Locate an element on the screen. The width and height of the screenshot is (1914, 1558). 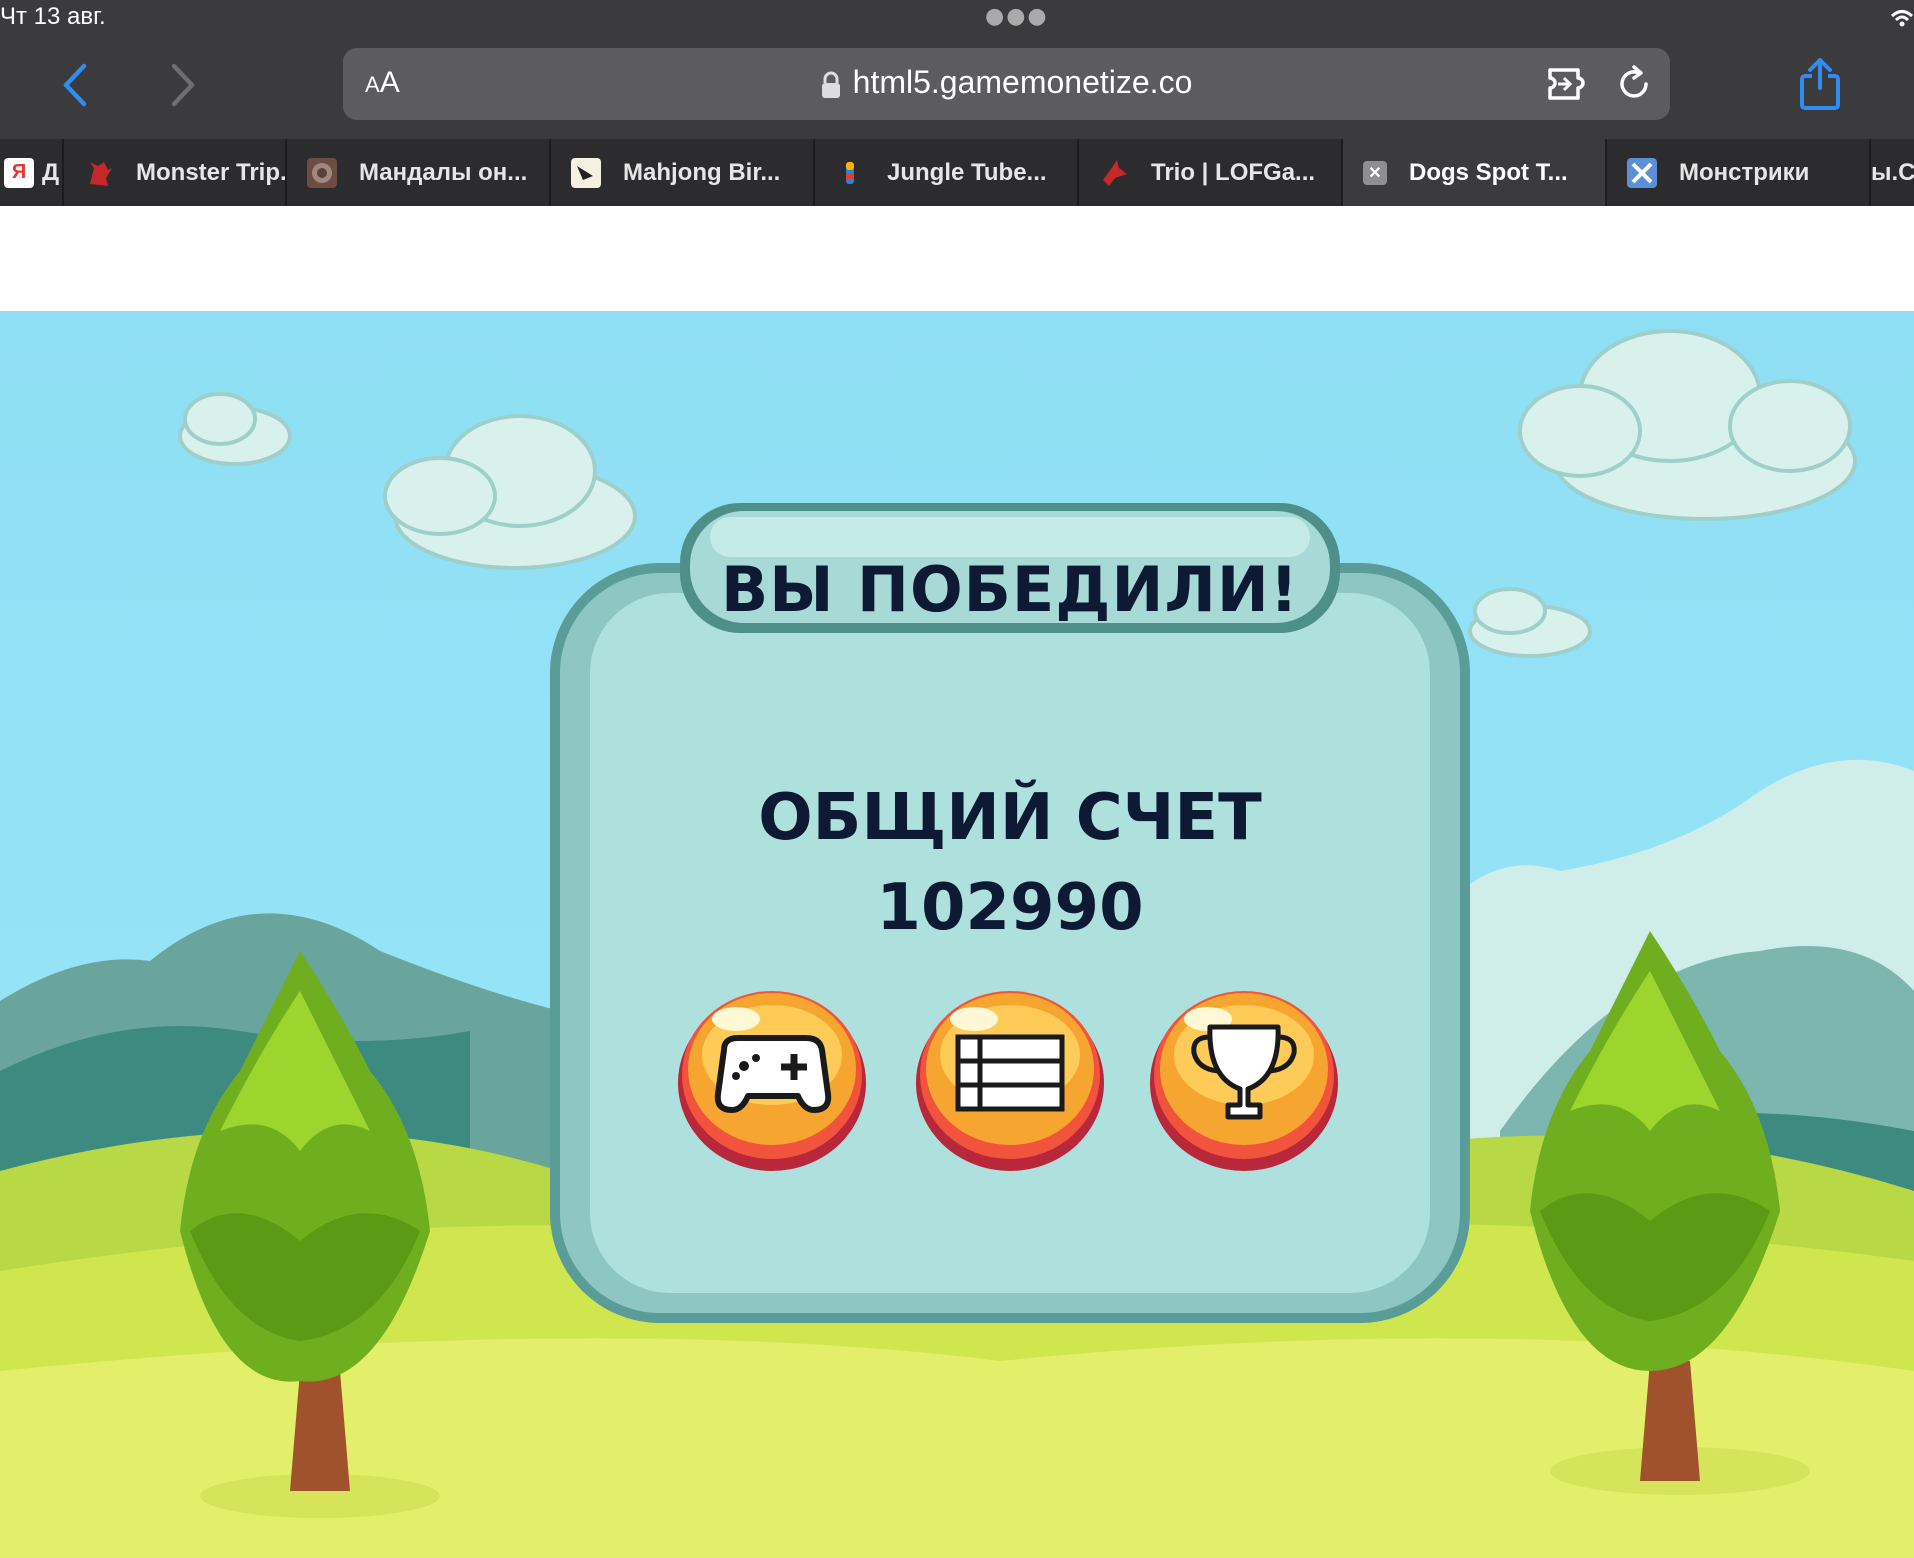
monster-blue-favicon-icon is located at coordinates (1642, 172).